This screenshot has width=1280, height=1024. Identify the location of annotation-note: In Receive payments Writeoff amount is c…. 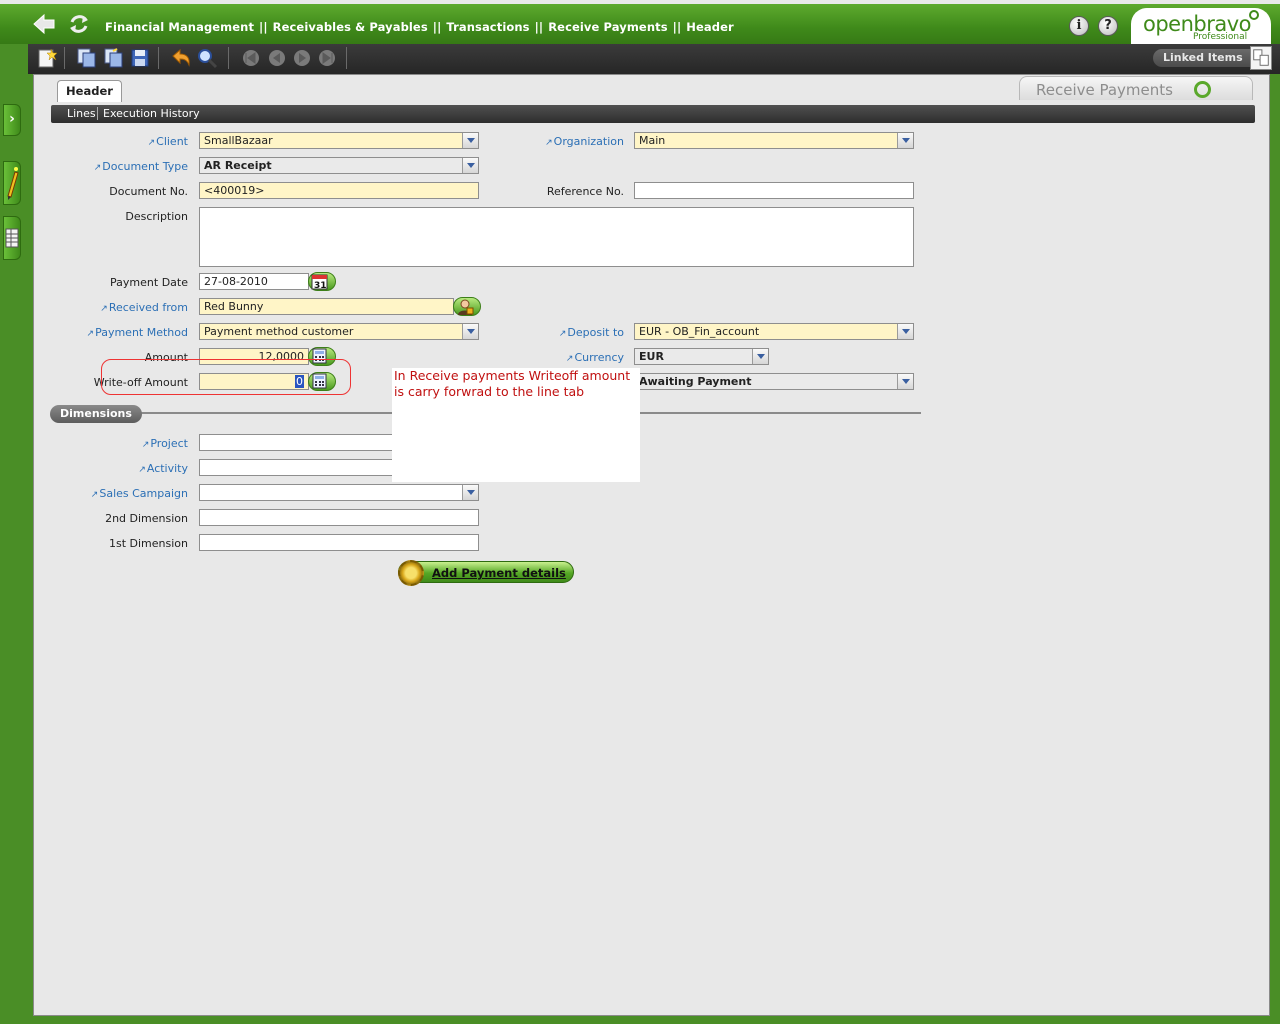
(516, 425).